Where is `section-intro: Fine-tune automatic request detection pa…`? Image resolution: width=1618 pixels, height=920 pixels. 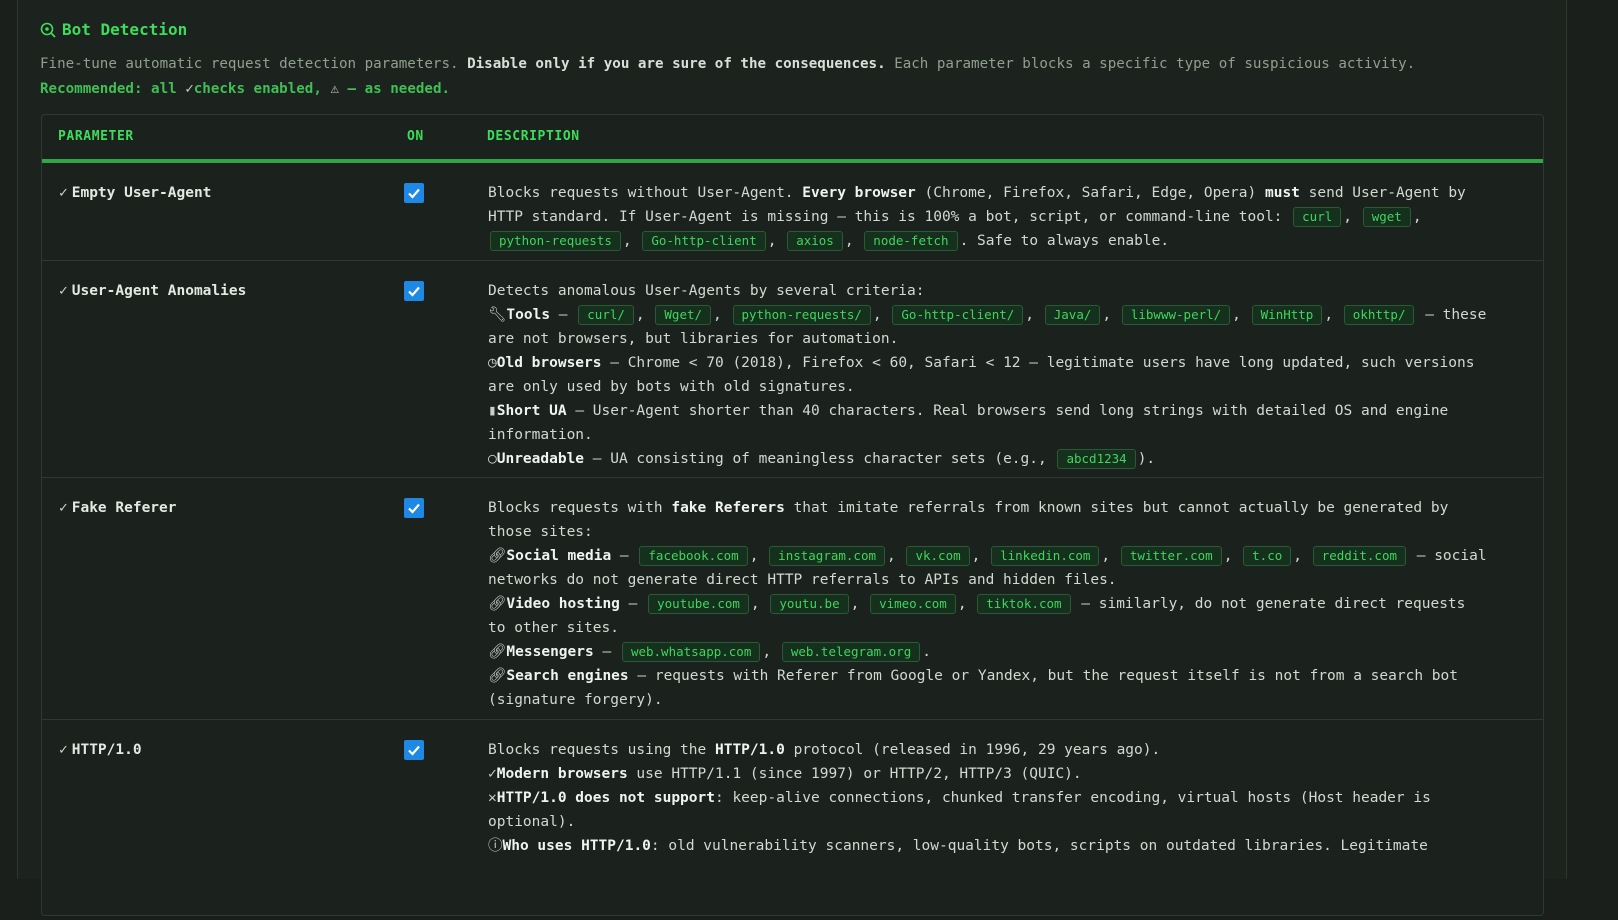 section-intro: Fine-tune automatic request detection pa… is located at coordinates (780, 77).